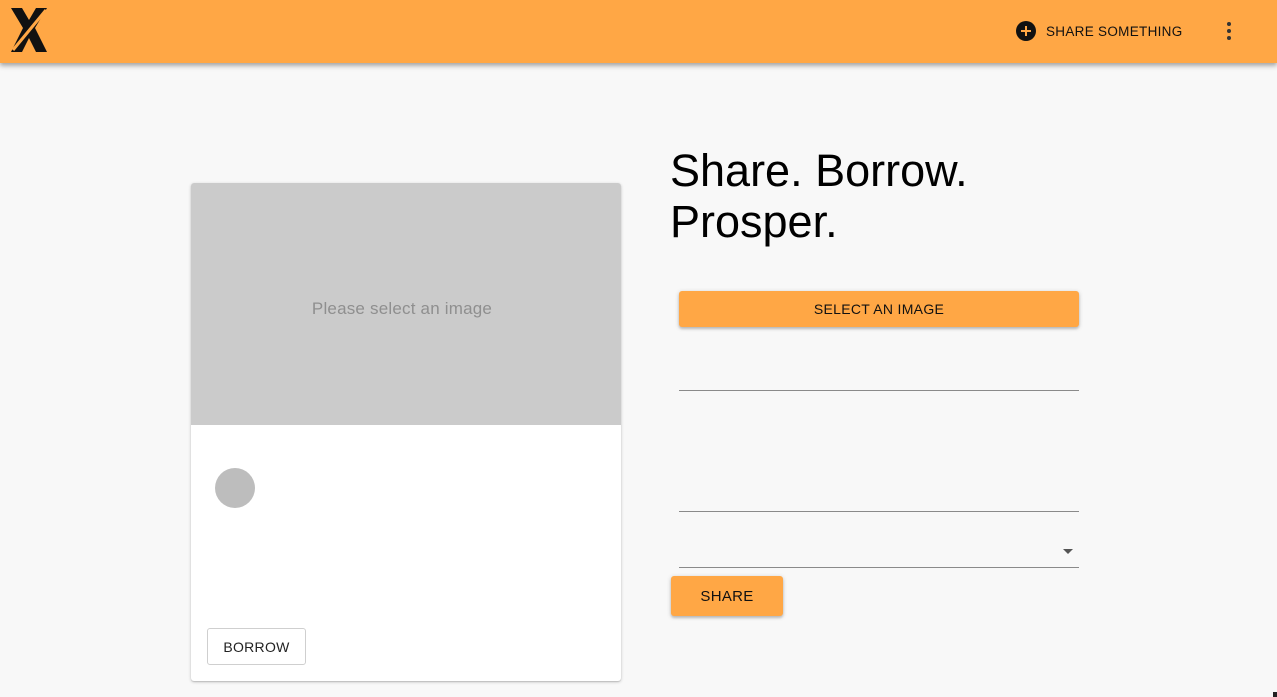 The width and height of the screenshot is (1277, 697). I want to click on app-bar: SHARE SOMETHING, so click(638, 31).